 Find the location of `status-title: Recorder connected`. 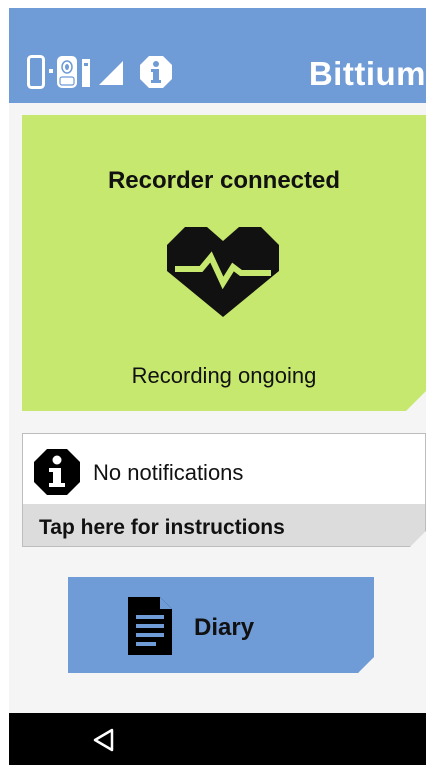

status-title: Recorder connected is located at coordinates (224, 180).